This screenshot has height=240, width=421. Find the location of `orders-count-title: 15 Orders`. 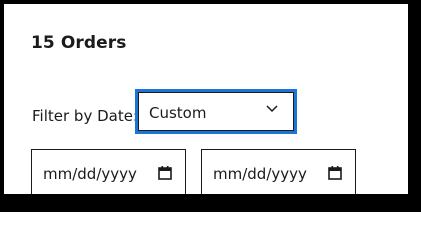

orders-count-title: 15 Orders is located at coordinates (79, 43).